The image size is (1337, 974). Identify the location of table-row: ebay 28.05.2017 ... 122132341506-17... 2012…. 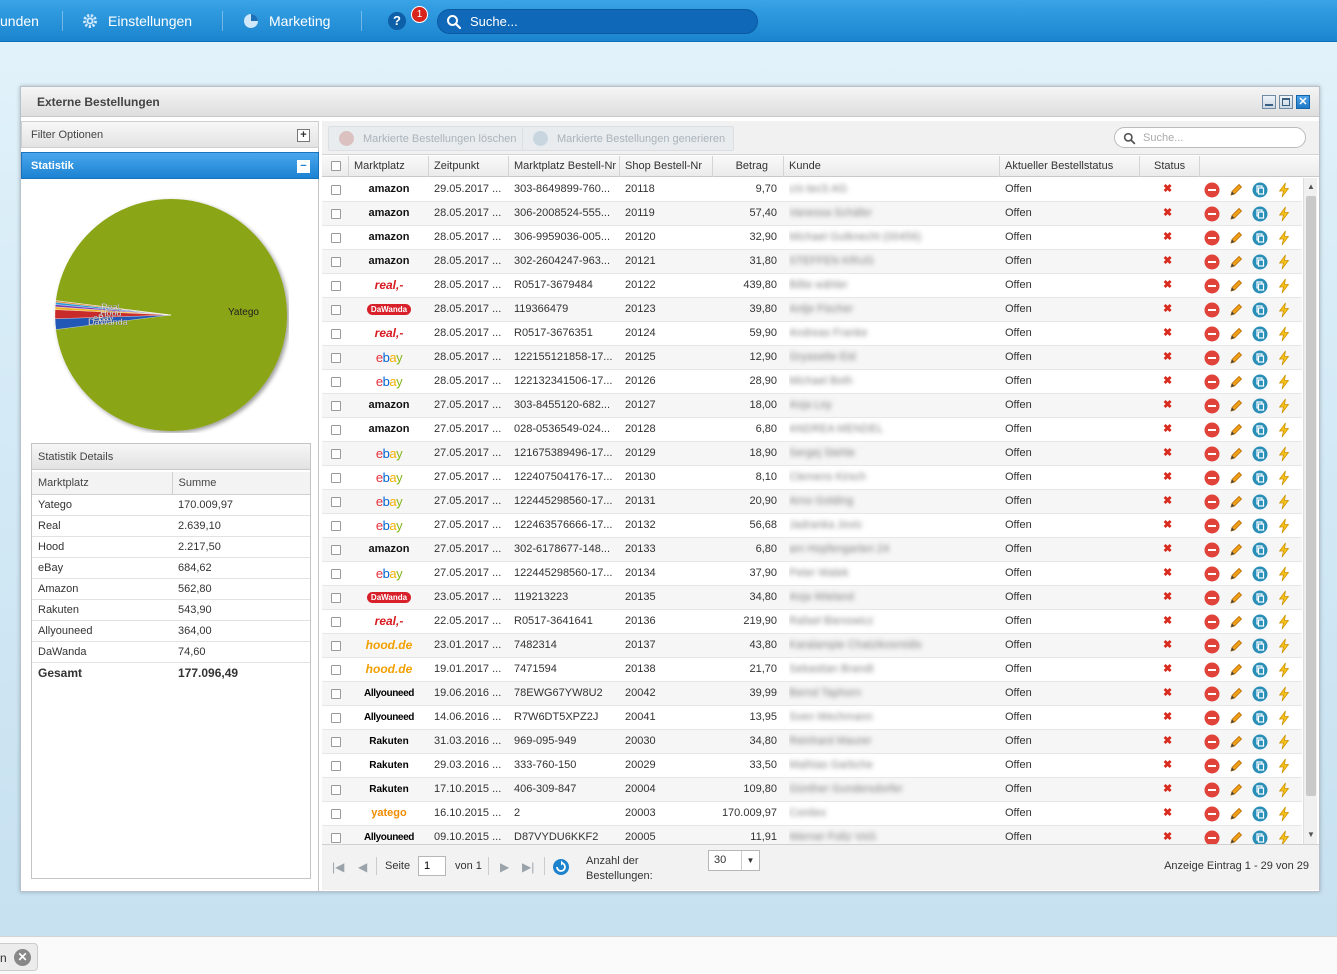
(812, 382).